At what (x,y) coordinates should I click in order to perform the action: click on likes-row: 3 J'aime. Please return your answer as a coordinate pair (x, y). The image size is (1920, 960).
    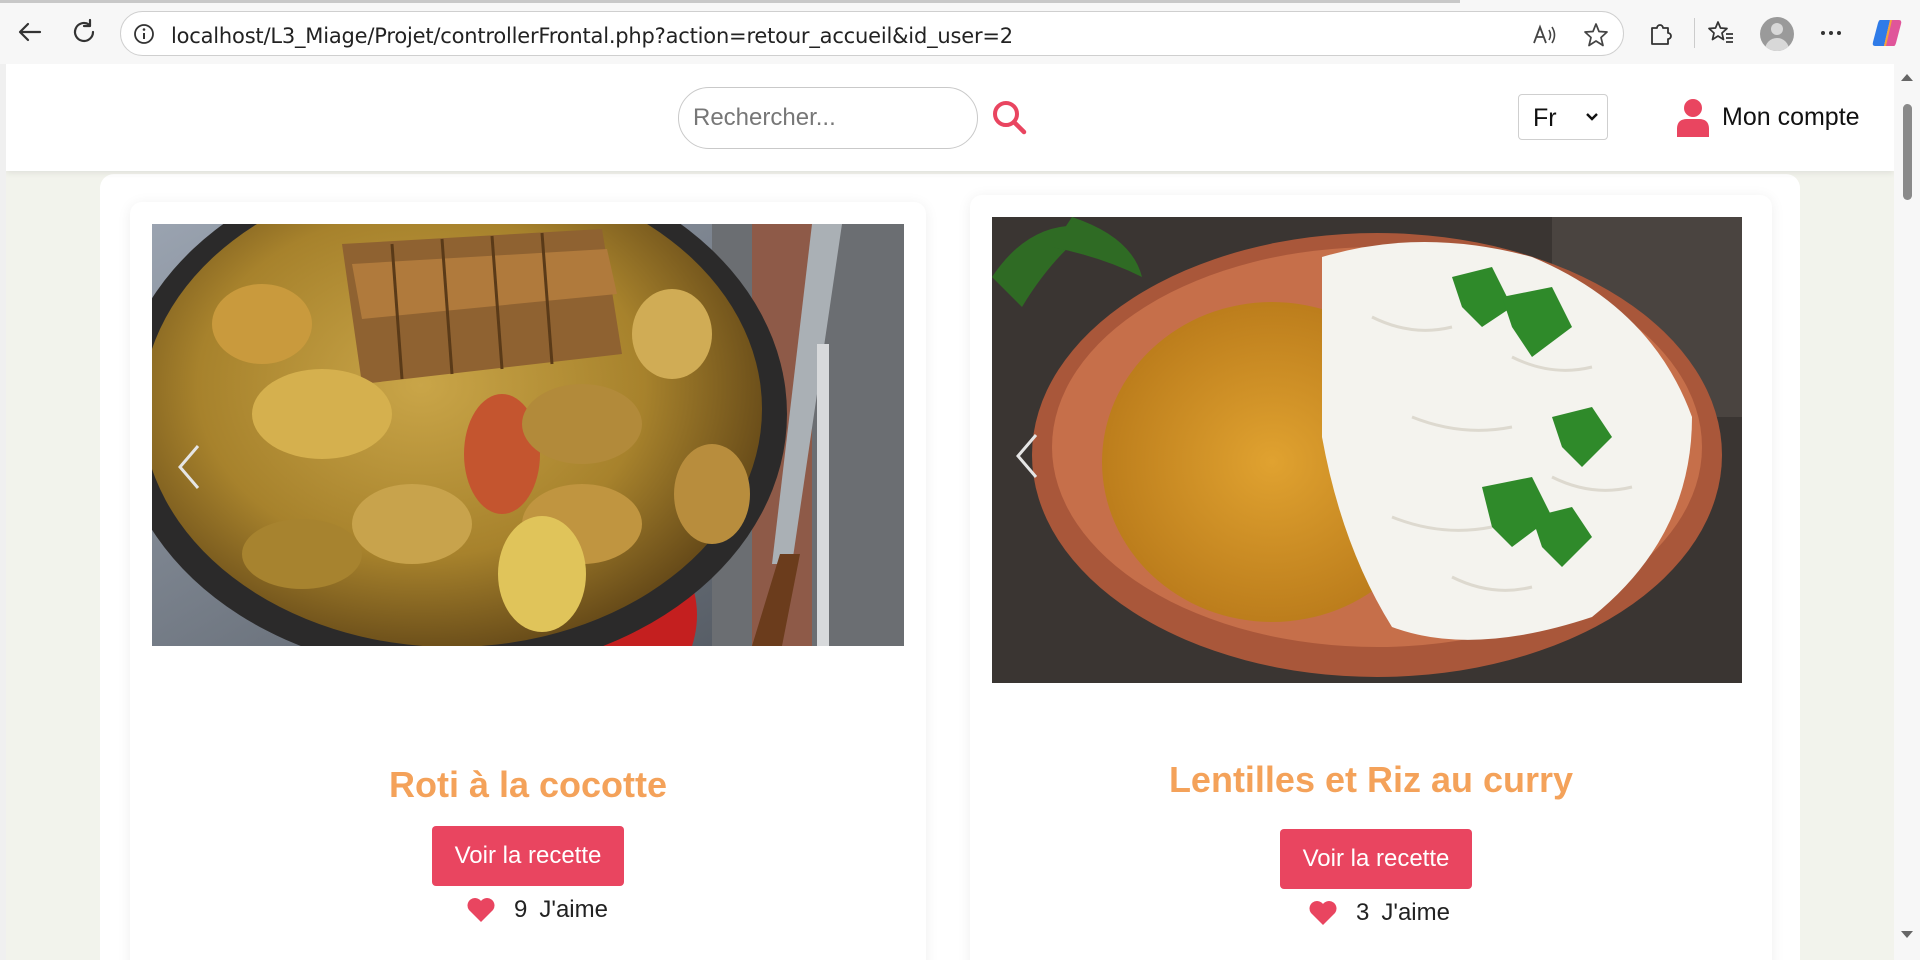
    Looking at the image, I should click on (1379, 913).